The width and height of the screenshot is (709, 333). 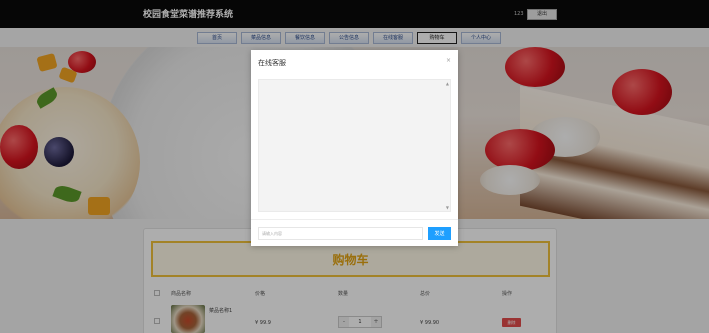 What do you see at coordinates (340, 233) in the screenshot?
I see `message-input` at bounding box center [340, 233].